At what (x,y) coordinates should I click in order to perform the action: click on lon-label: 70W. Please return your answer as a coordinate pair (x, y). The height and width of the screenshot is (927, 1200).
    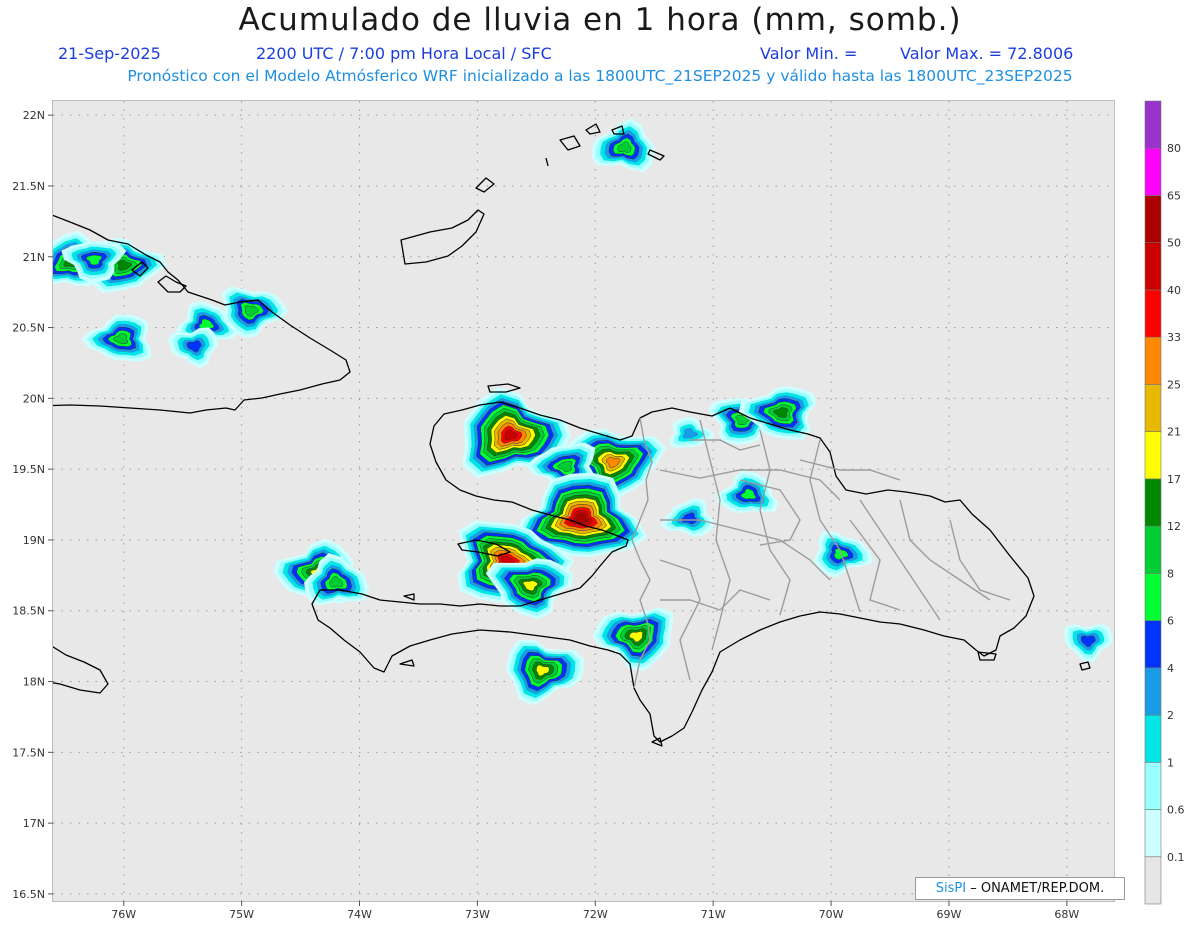
    Looking at the image, I should click on (831, 914).